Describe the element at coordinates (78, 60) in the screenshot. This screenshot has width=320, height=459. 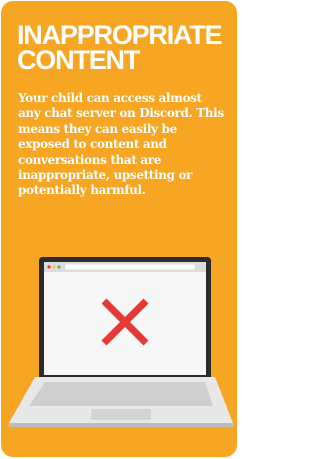
I see `card-title-line-2: CONTENT` at that location.